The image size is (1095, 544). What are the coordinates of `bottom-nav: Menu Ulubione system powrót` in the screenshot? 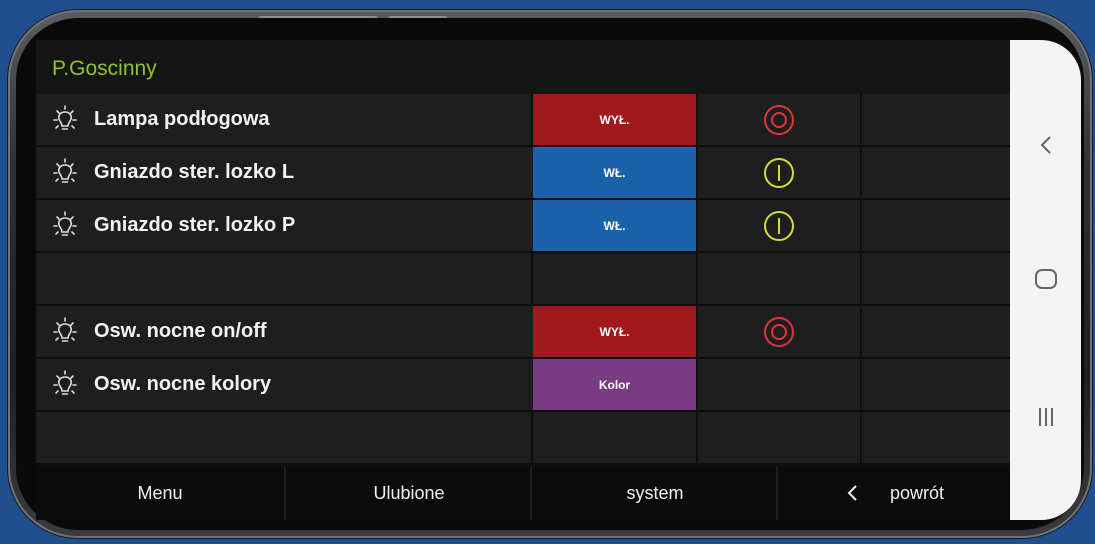 It's located at (523, 493).